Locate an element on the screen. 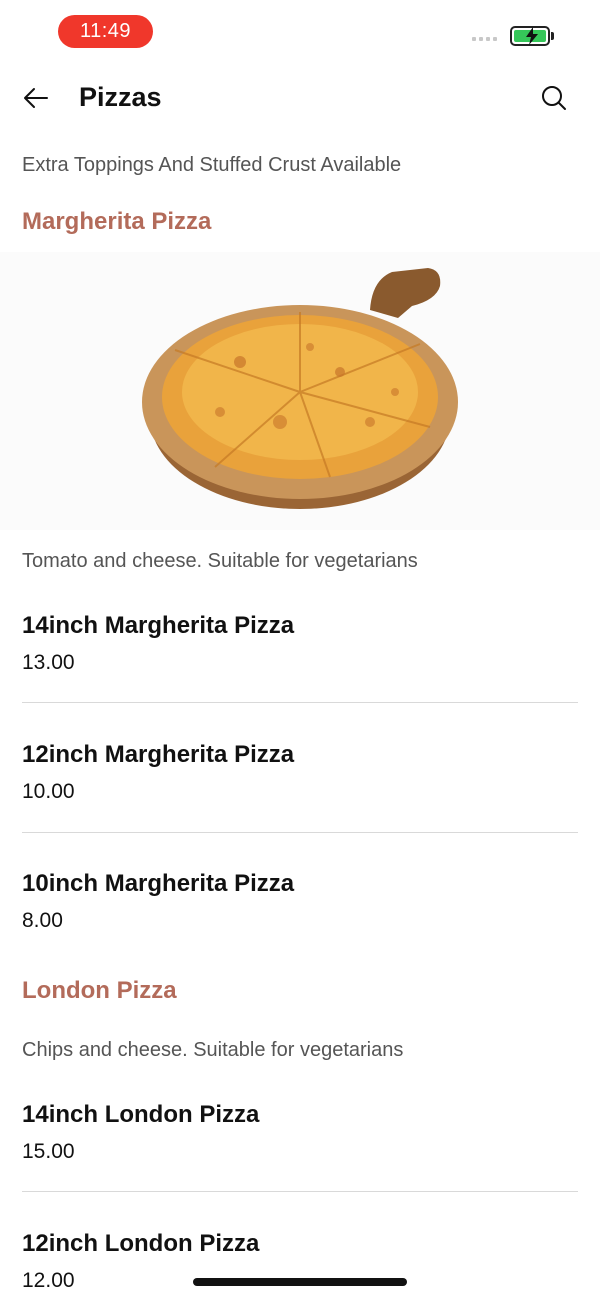  item-name: 10inch Margherita Pizza is located at coordinates (158, 883).